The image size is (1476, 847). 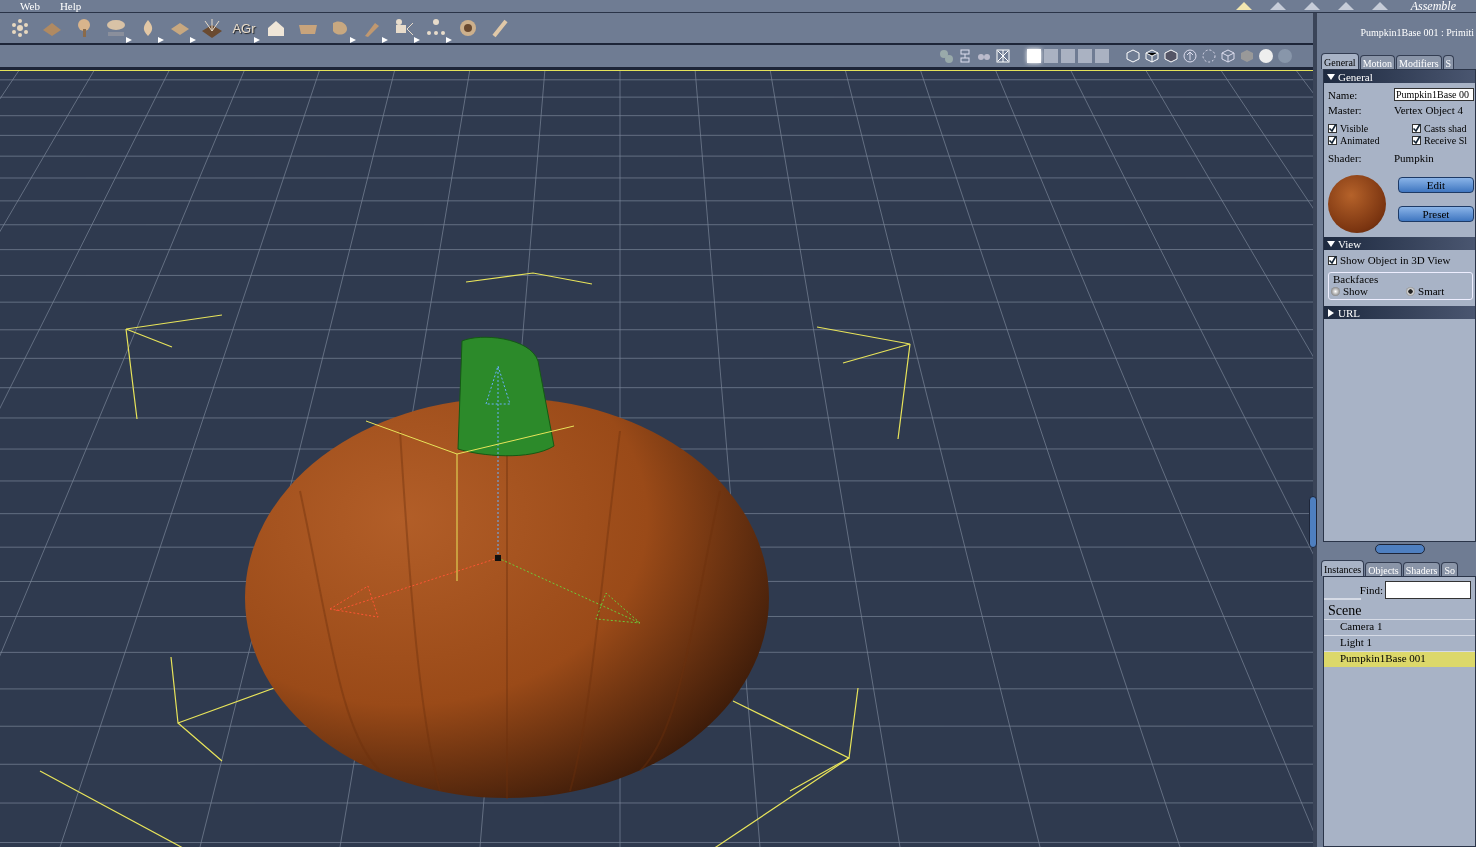 What do you see at coordinates (1331, 312) in the screenshot?
I see `expand-triangle-icon` at bounding box center [1331, 312].